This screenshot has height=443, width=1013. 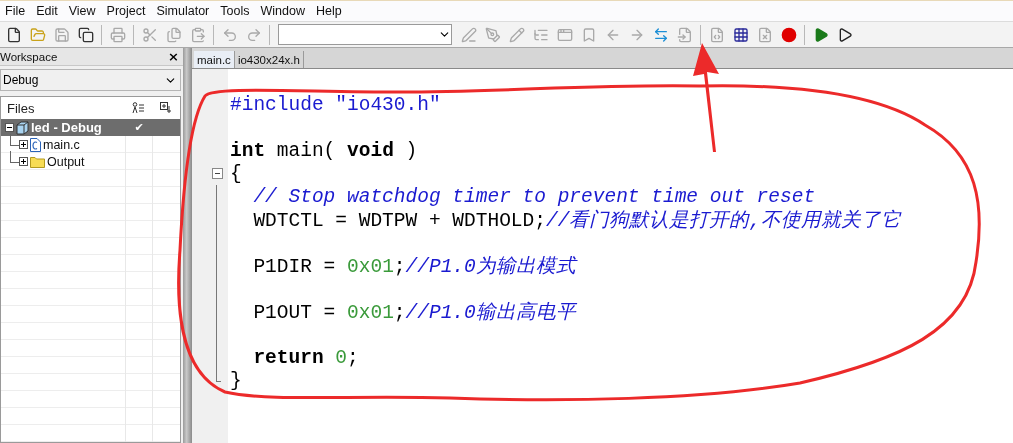 I want to click on file-x-icon, so click(x=764, y=34).